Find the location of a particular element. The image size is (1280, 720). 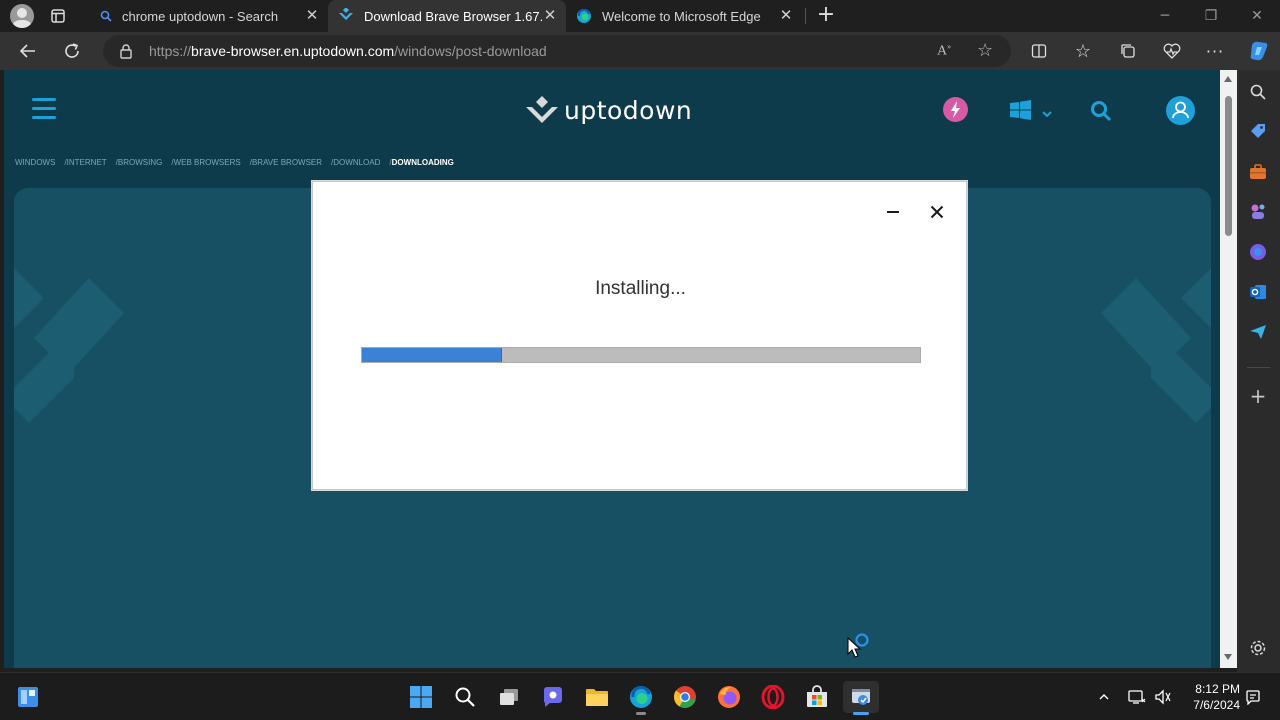

clock-date: 7/6/2024 is located at coordinates (1216, 705).